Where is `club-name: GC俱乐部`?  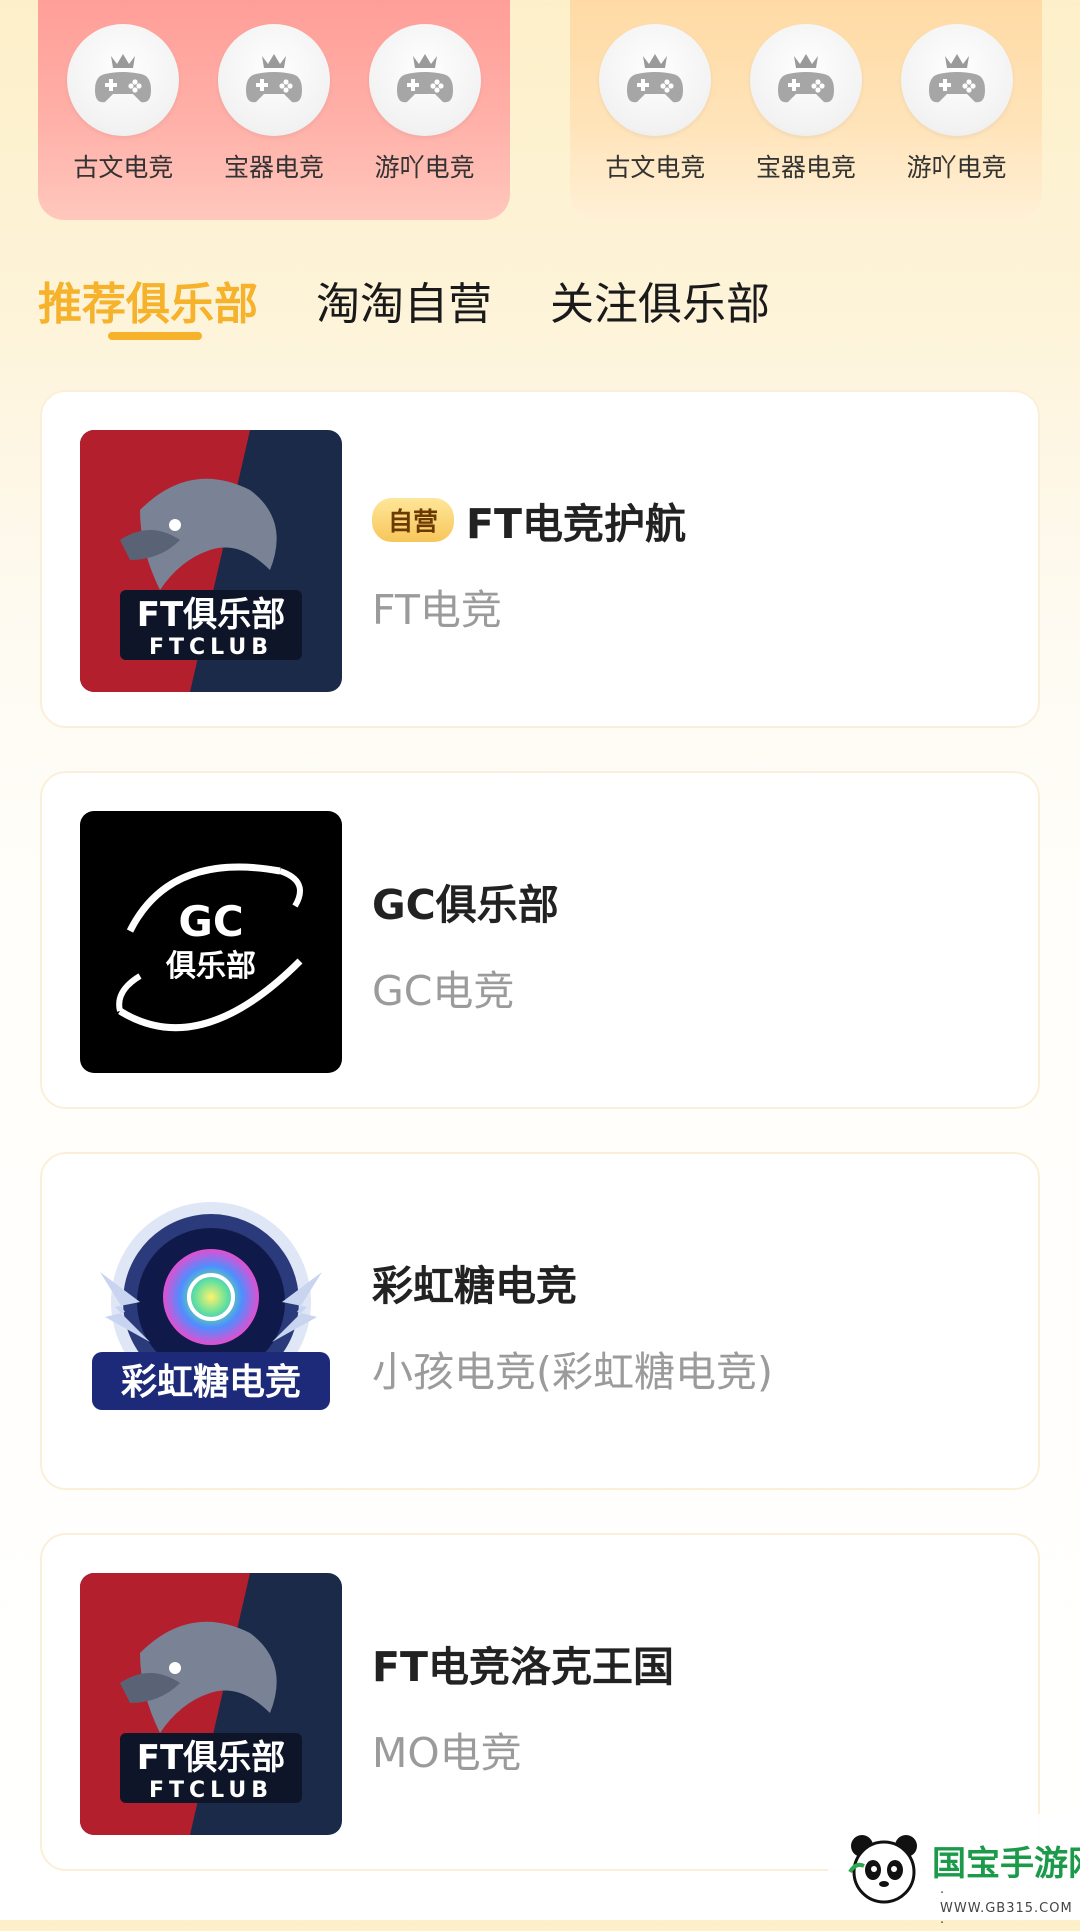 club-name: GC俱乐部 is located at coordinates (465, 905).